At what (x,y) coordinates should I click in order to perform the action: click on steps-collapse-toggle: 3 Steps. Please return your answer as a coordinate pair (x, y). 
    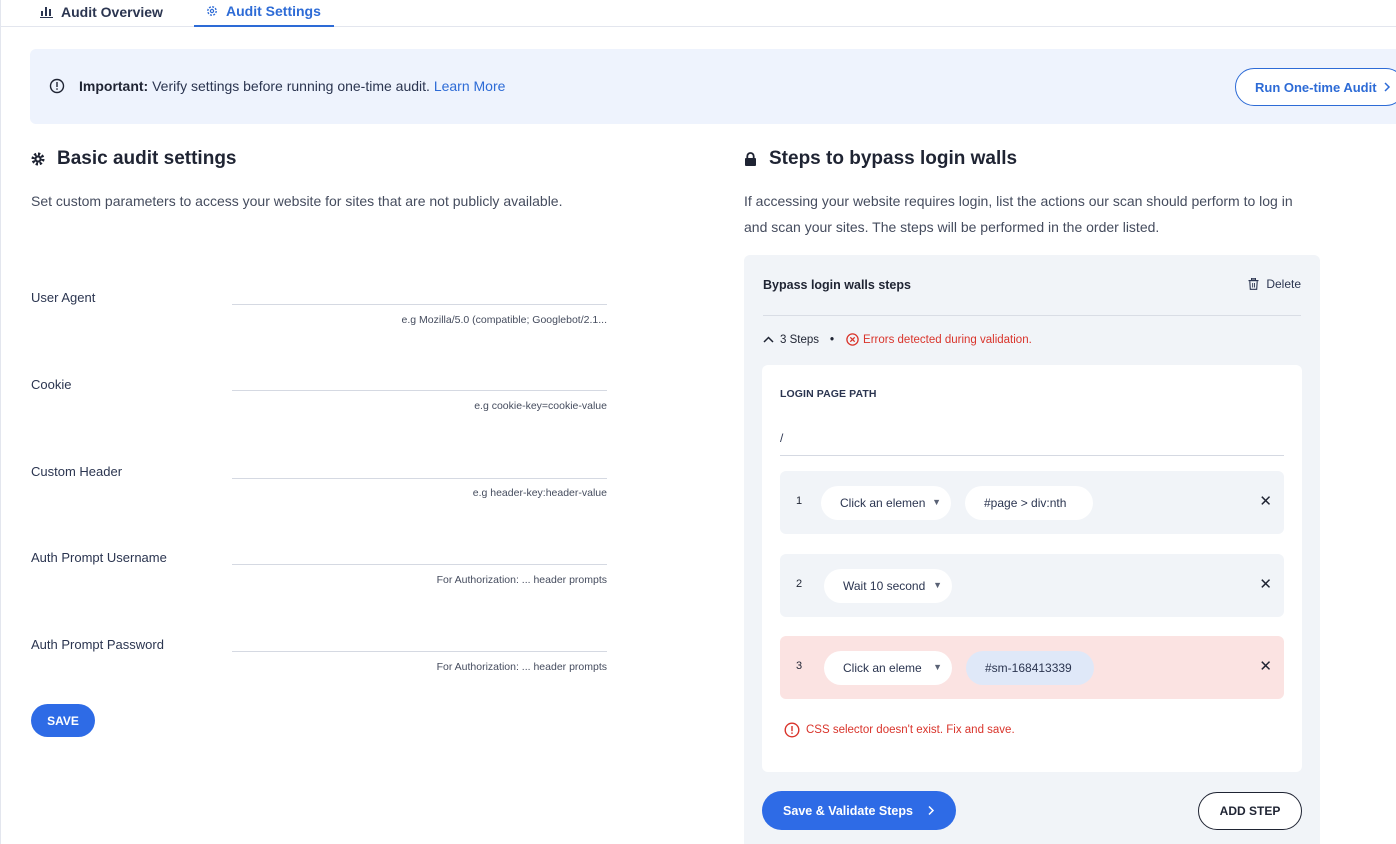
    Looking at the image, I should click on (791, 340).